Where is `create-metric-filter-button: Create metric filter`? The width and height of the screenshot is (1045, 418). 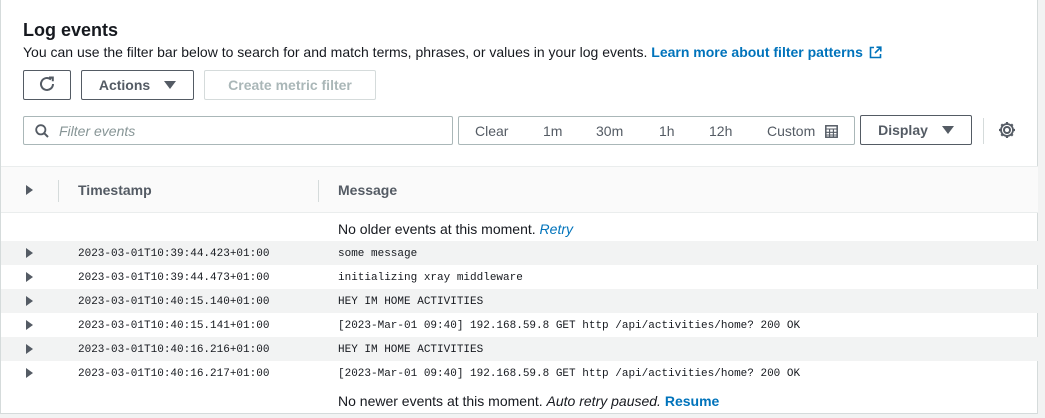
create-metric-filter-button: Create metric filter is located at coordinates (290, 85).